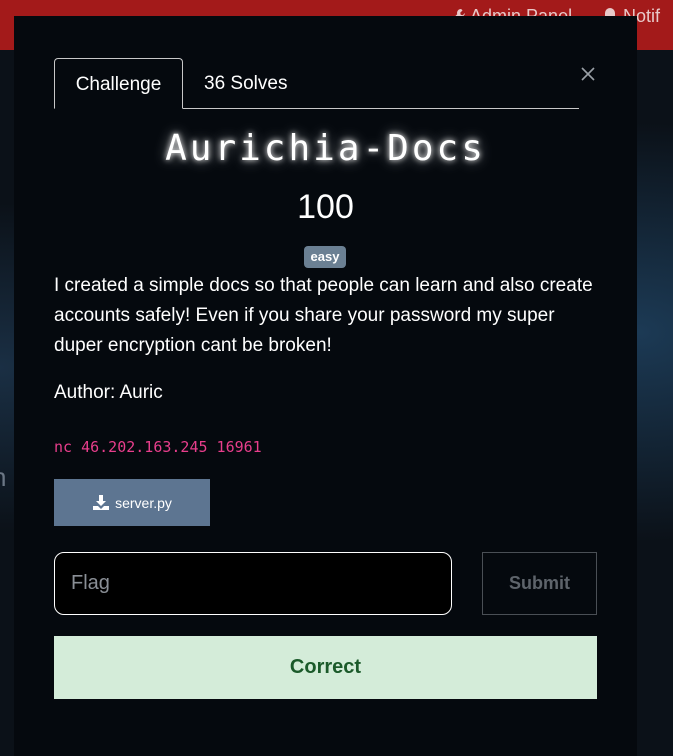 Image resolution: width=673 pixels, height=756 pixels. Describe the element at coordinates (158, 447) in the screenshot. I see `connection-info: nc 46.202.163.245 16961` at that location.